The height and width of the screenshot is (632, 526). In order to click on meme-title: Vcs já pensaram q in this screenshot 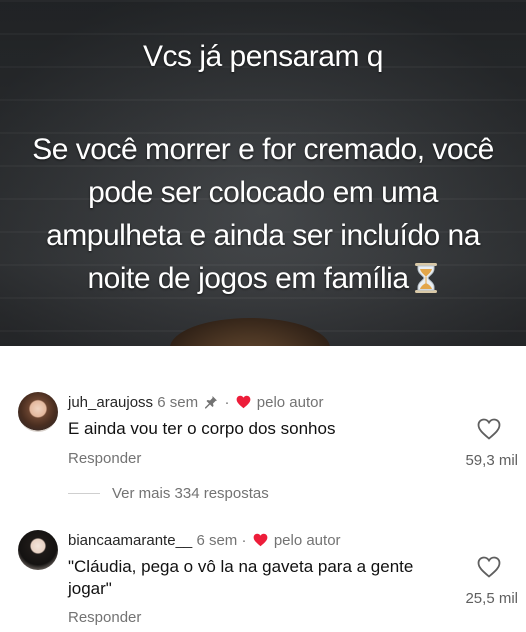, I will do `click(263, 56)`.